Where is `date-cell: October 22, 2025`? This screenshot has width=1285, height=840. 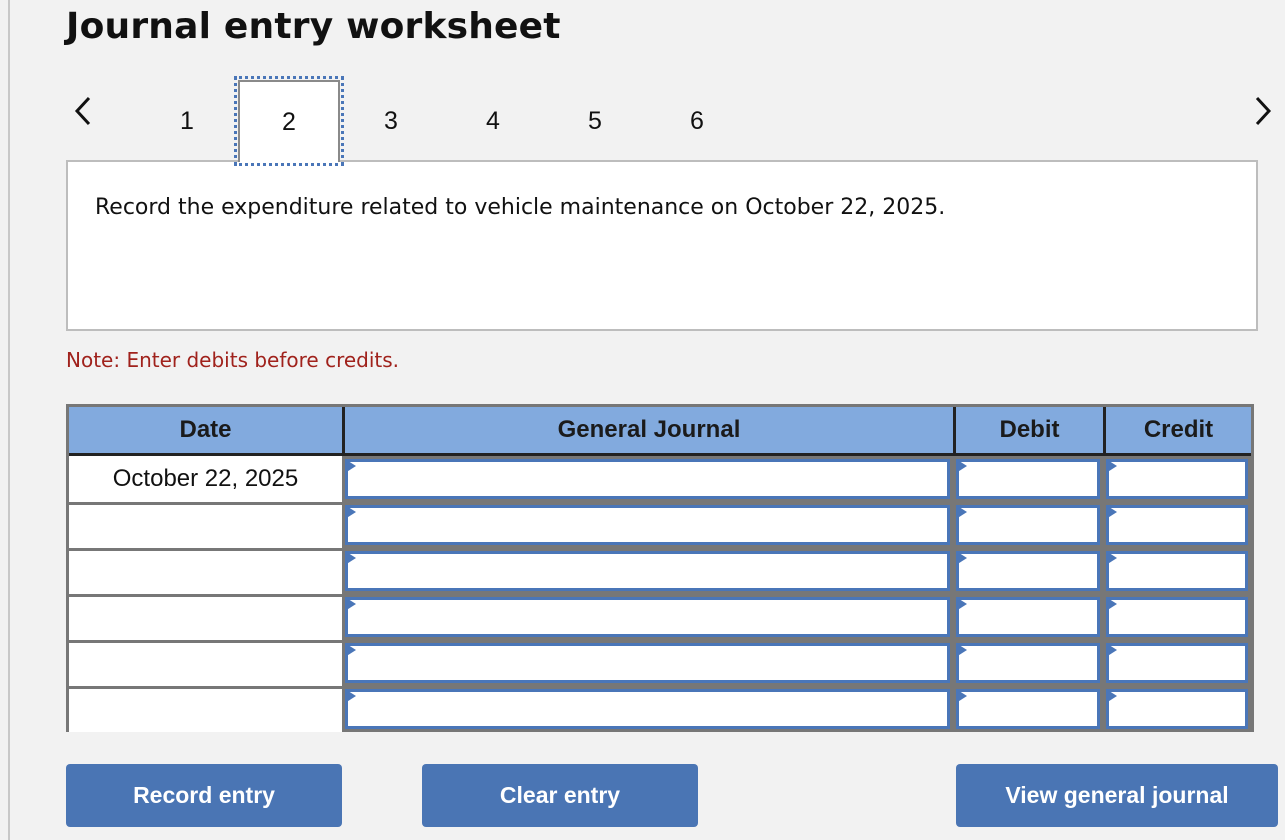
date-cell: October 22, 2025 is located at coordinates (205, 479).